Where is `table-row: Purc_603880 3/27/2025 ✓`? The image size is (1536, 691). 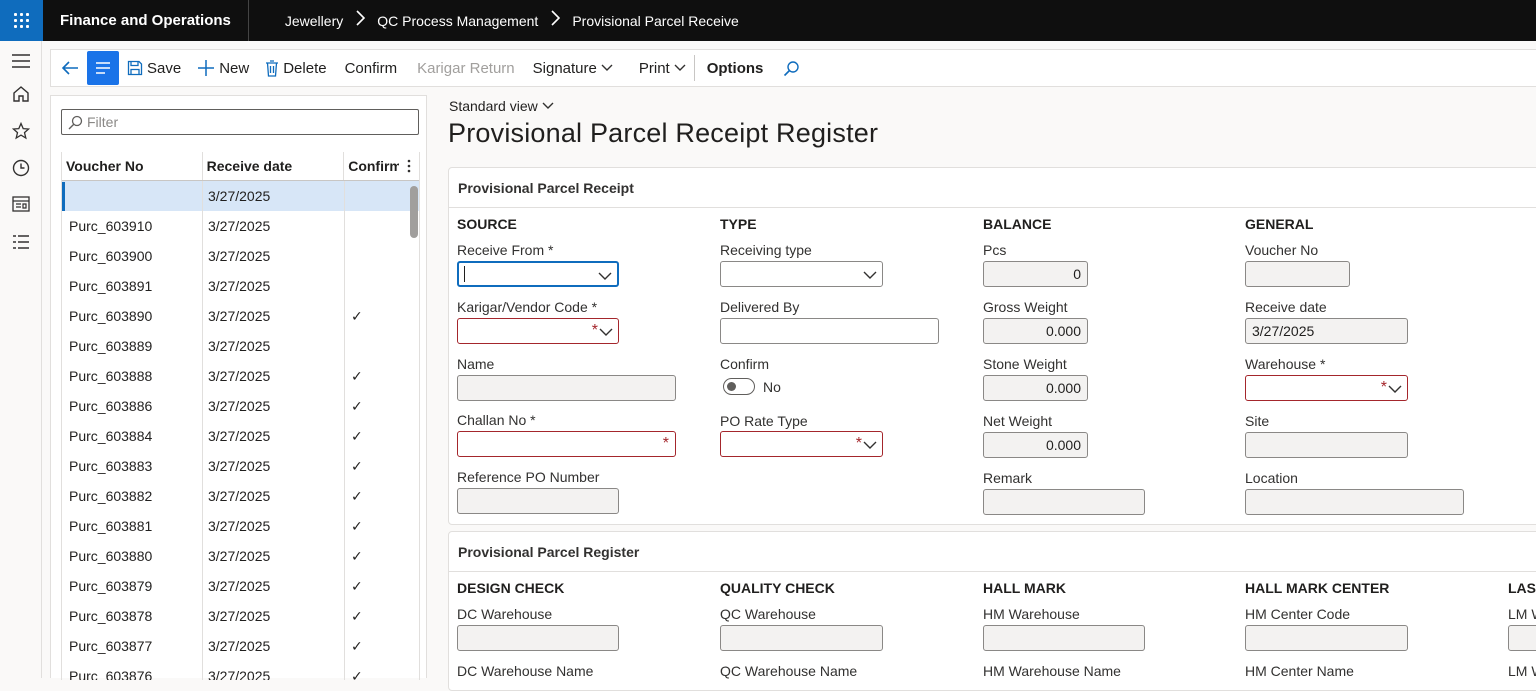 table-row: Purc_603880 3/27/2025 ✓ is located at coordinates (240, 556).